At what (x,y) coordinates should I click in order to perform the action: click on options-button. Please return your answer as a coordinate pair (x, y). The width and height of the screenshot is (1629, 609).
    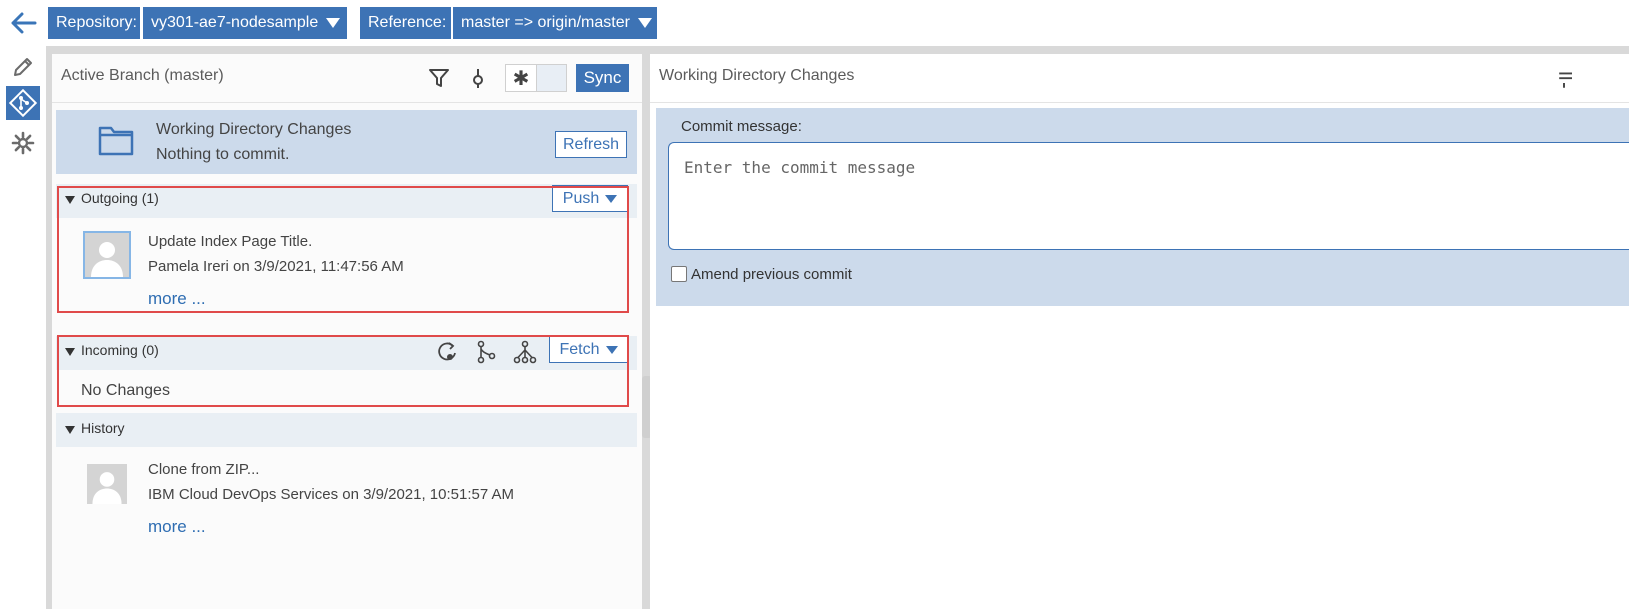
    Looking at the image, I should click on (1564, 79).